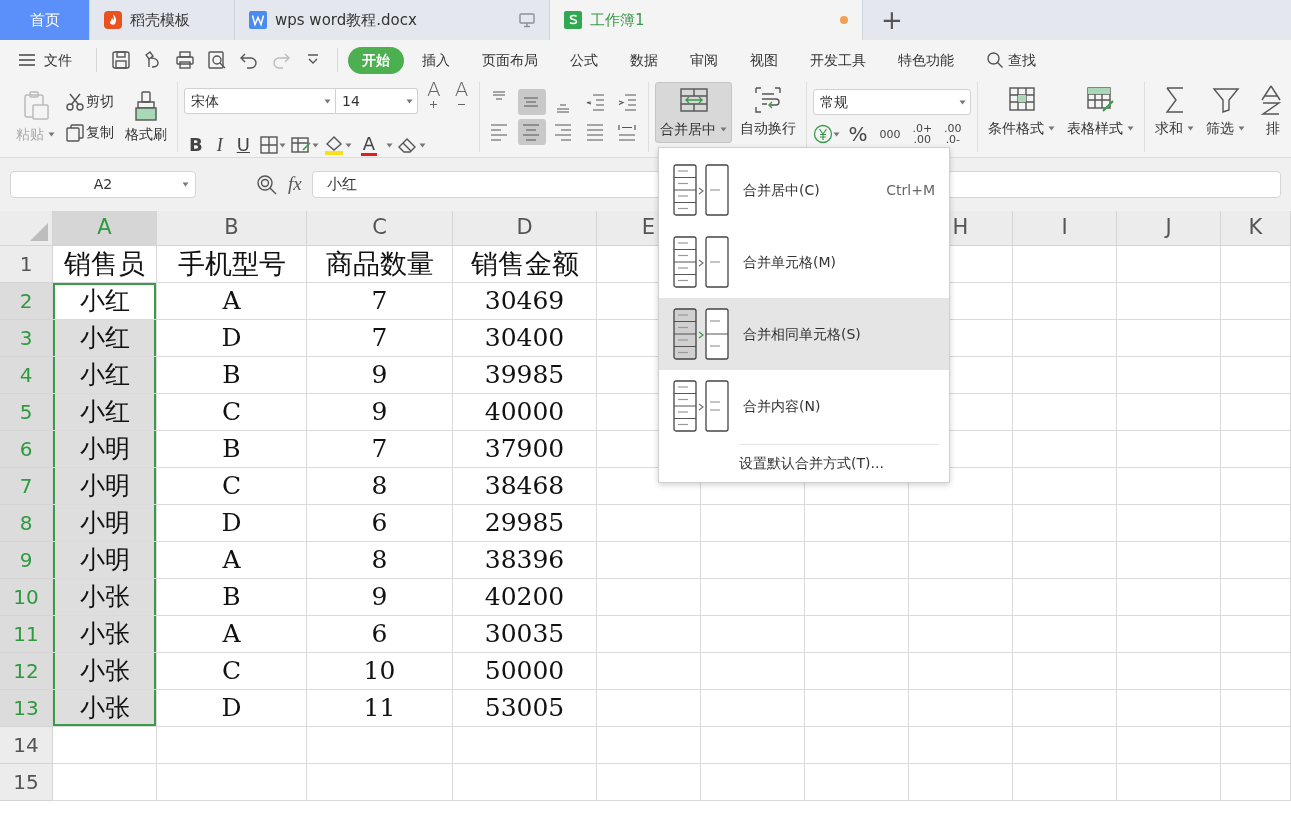 The height and width of the screenshot is (823, 1291). I want to click on table-cell: 40200, so click(525, 597).